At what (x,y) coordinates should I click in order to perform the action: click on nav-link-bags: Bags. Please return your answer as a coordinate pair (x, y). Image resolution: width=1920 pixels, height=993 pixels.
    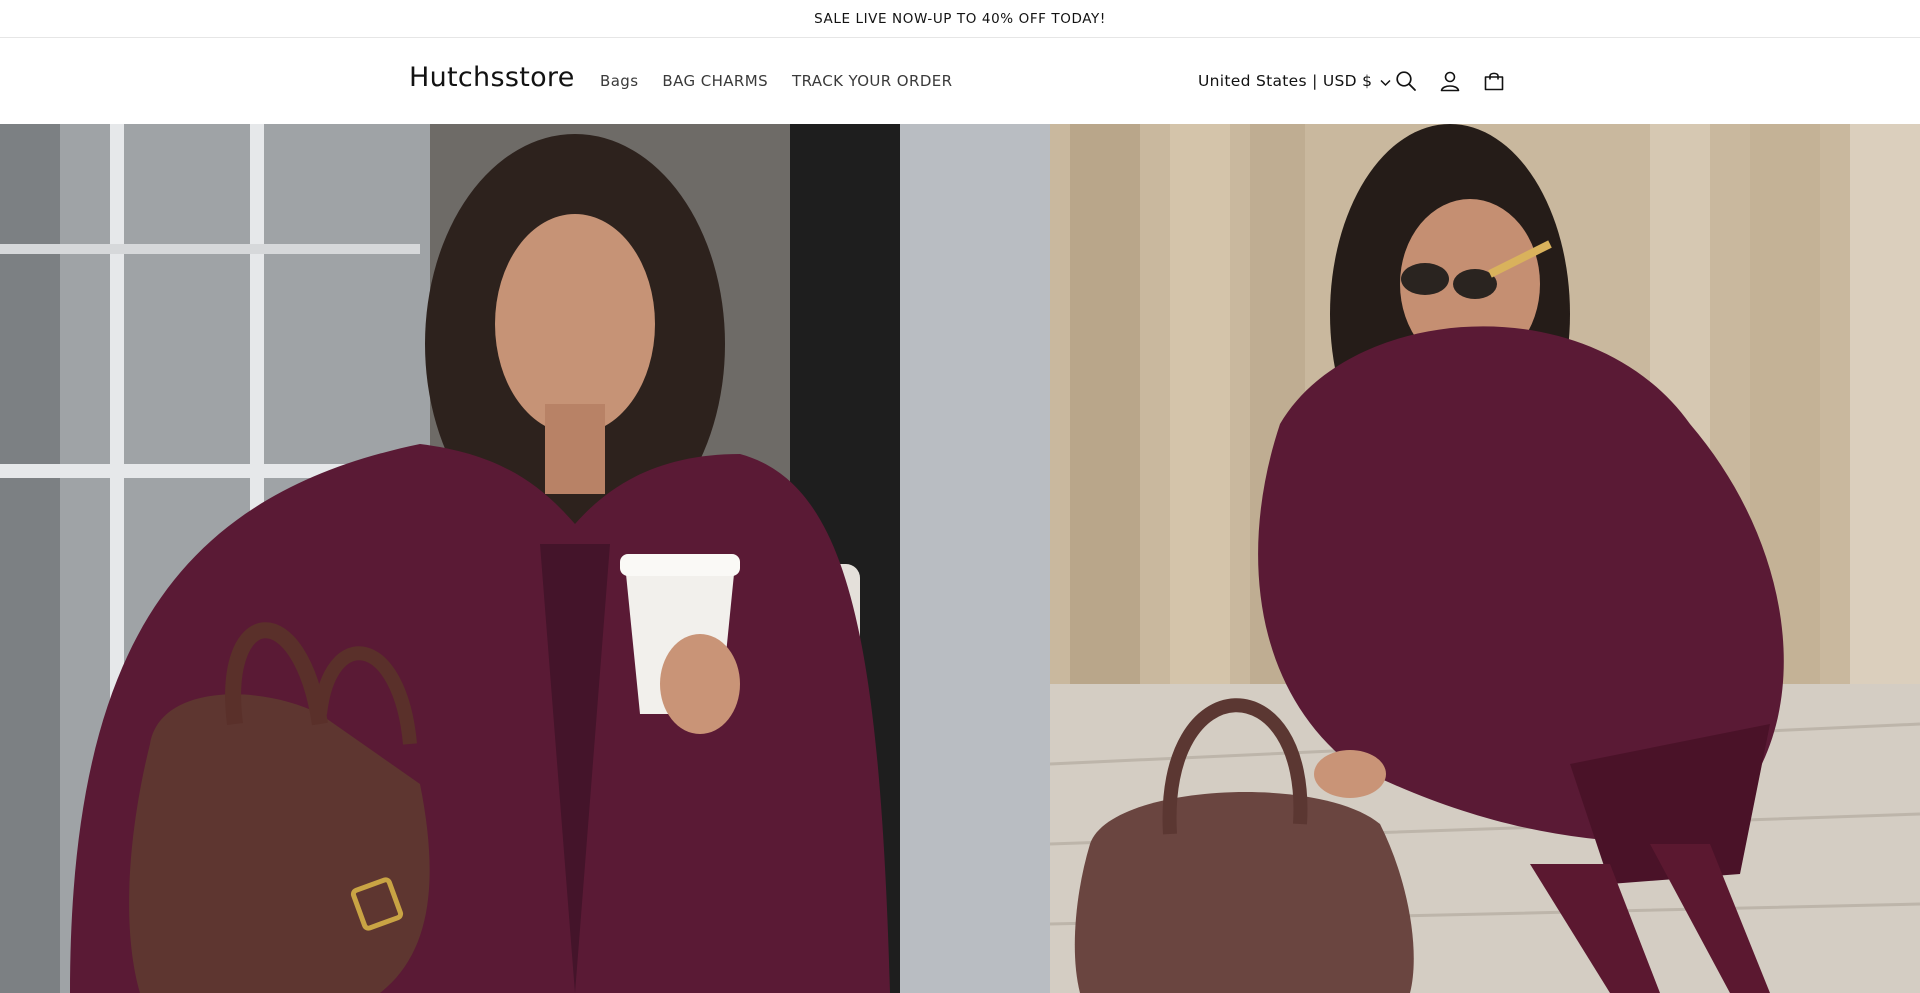
    Looking at the image, I should click on (619, 81).